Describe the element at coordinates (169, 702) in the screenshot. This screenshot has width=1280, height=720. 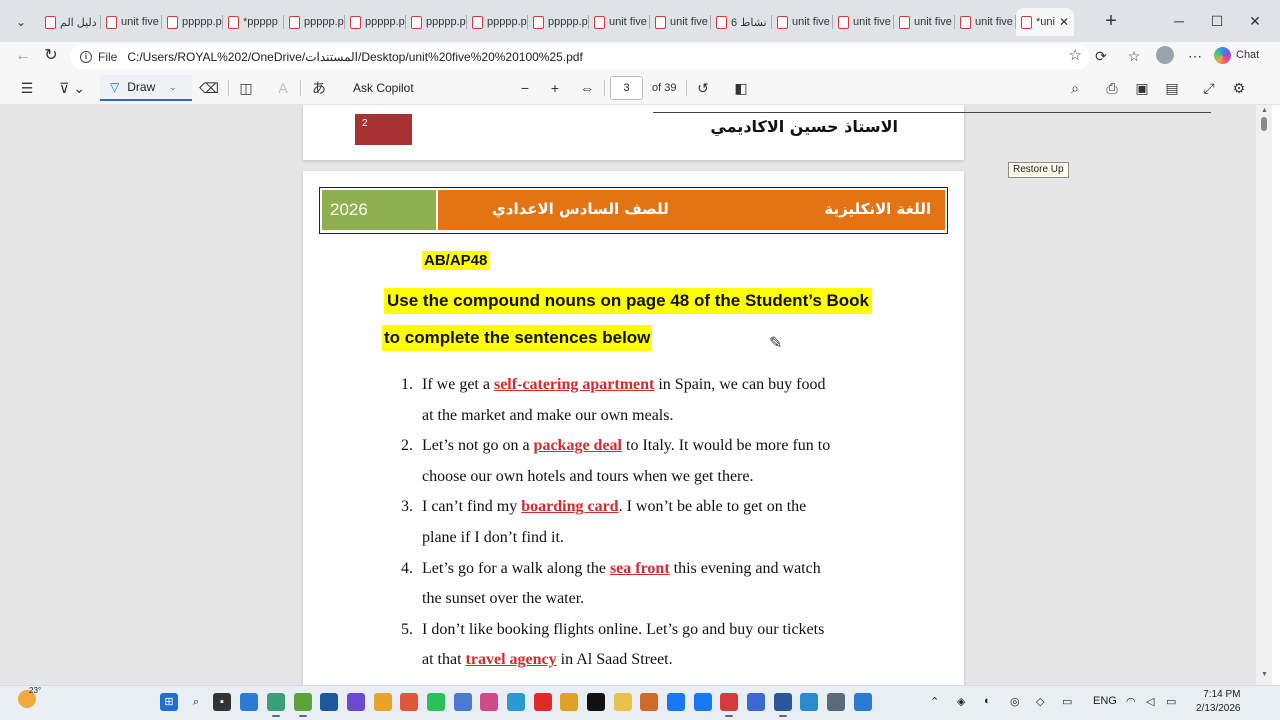
I see `start-windows-icon: ⊞` at that location.